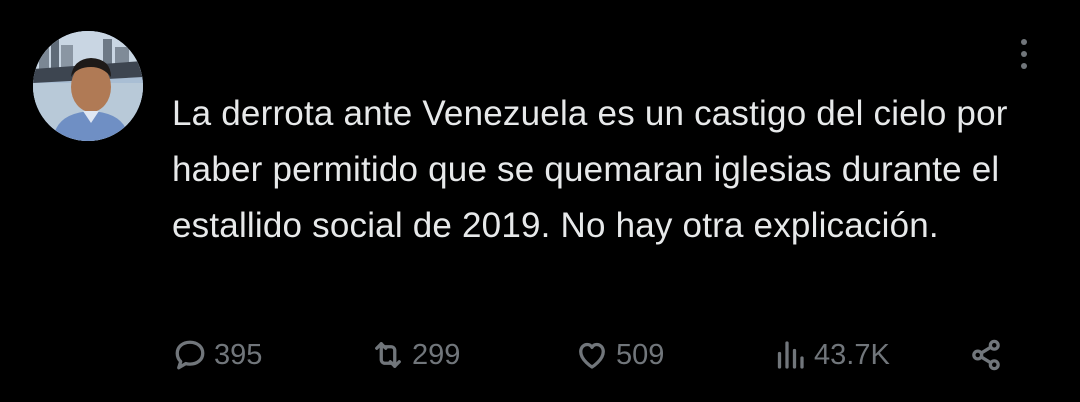  Describe the element at coordinates (1024, 42) in the screenshot. I see `vertical-ellipsis-icon` at that location.